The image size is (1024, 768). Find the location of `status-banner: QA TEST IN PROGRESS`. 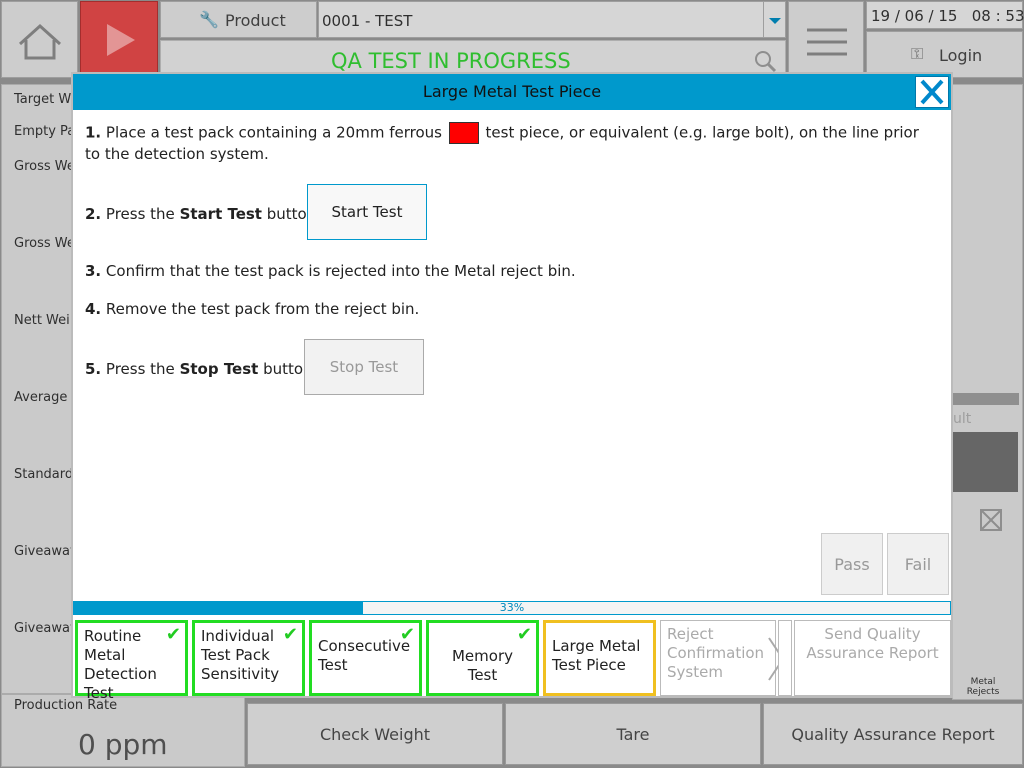

status-banner: QA TEST IN PROGRESS is located at coordinates (473, 58).